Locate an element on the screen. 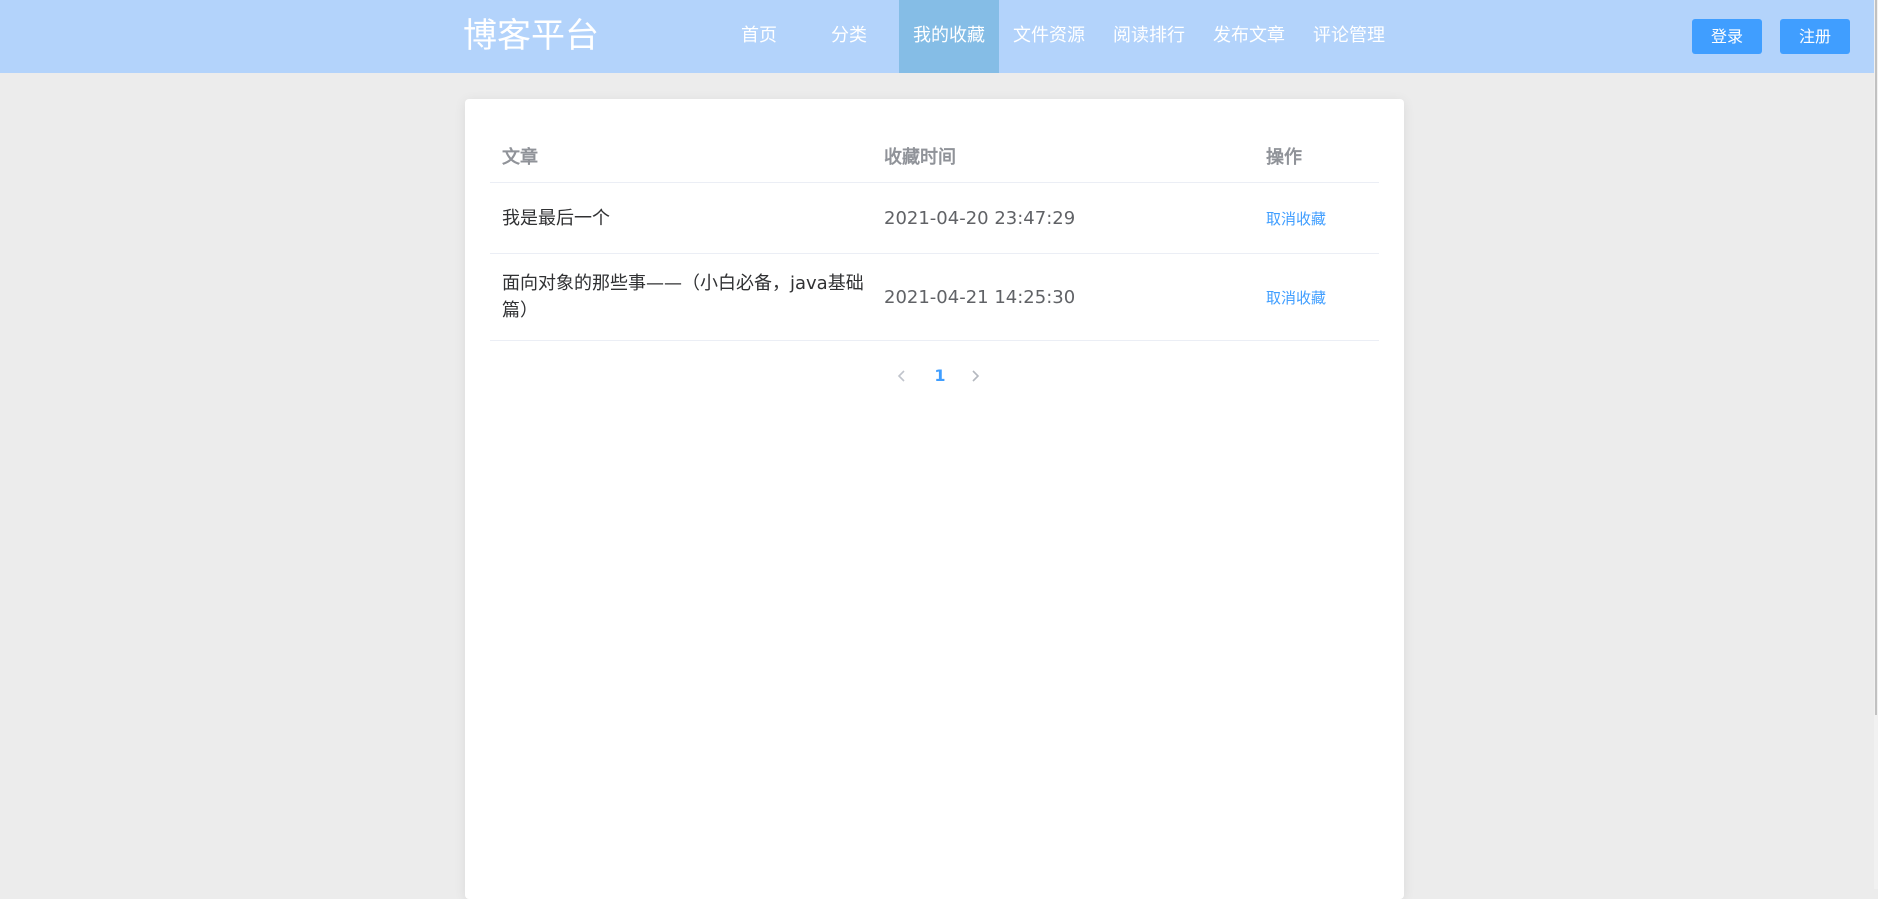  brand-logo: 博客平台 is located at coordinates (531, 36).